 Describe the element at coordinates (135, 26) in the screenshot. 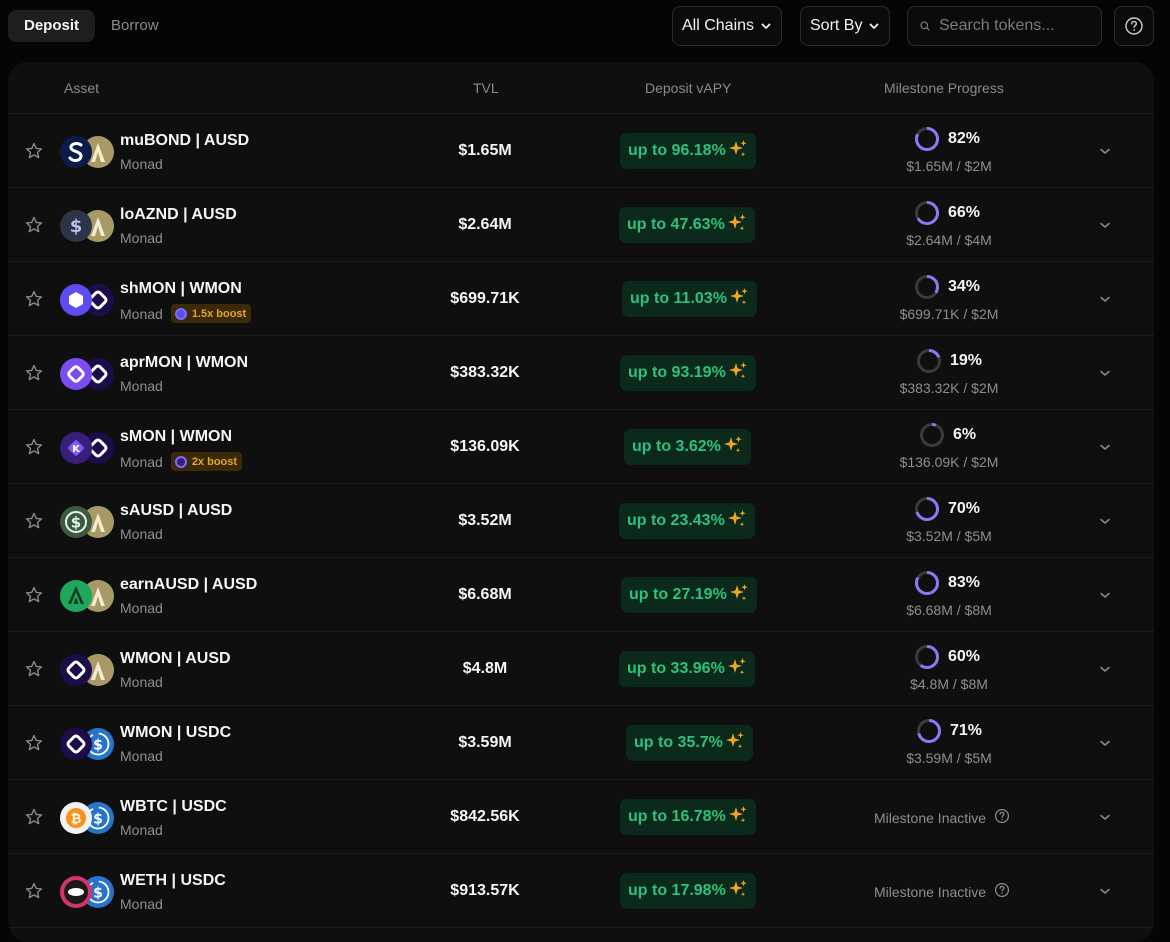

I see `tab-borrow: Borrow` at that location.